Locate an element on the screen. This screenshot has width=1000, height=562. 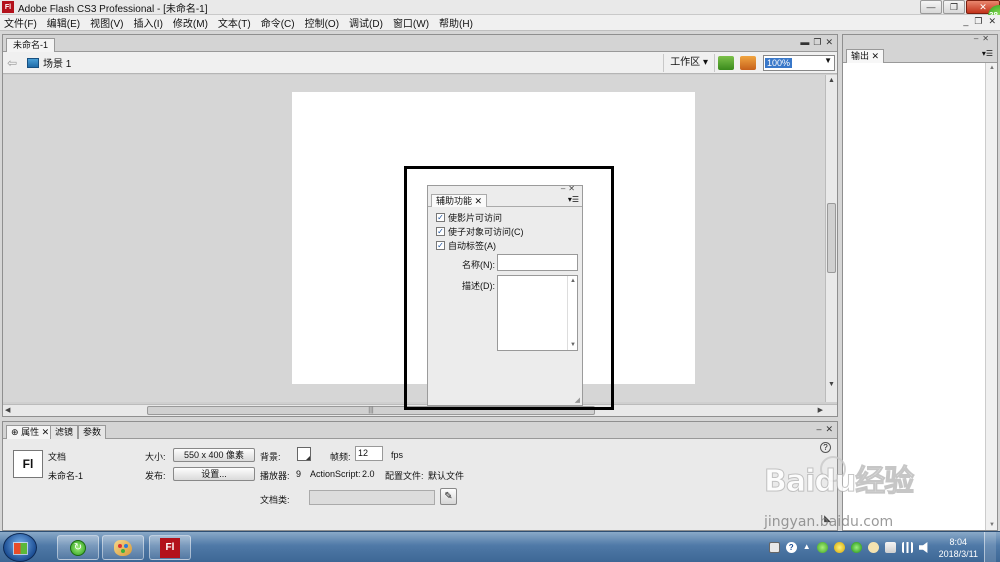
scroll-right-icon: ▶ is located at coordinates (820, 410).